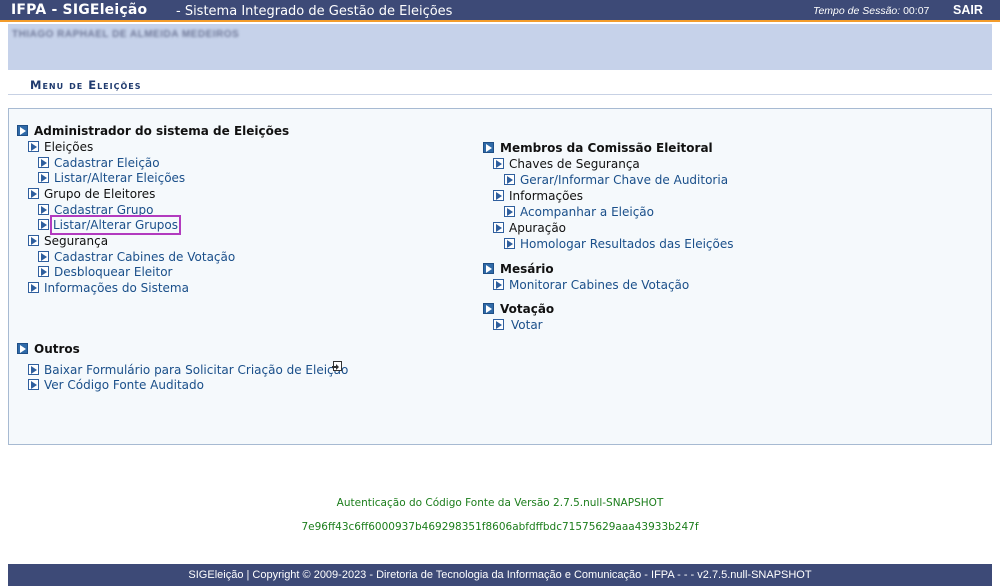  I want to click on session-label: Tempo de Sessão:, so click(857, 11).